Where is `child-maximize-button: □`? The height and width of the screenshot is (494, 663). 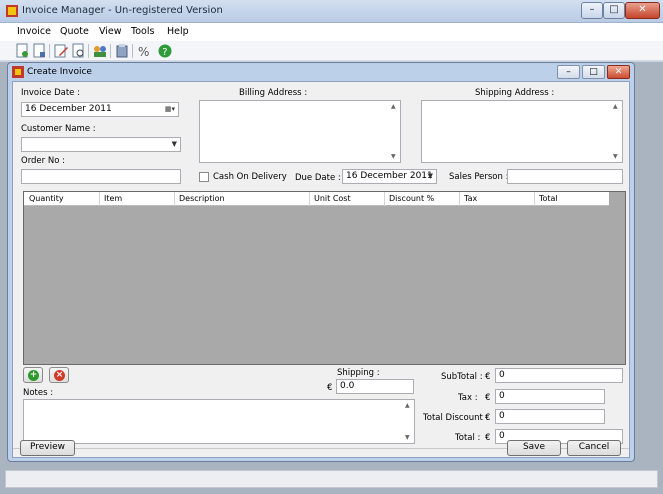
child-maximize-button: □ is located at coordinates (593, 72).